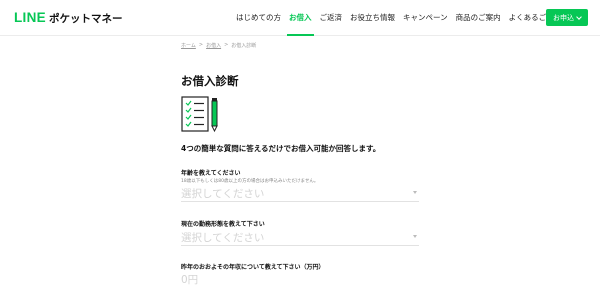 This screenshot has width=600, height=286. What do you see at coordinates (85, 19) in the screenshot?
I see `logo-product-text: ポケットマネー` at bounding box center [85, 19].